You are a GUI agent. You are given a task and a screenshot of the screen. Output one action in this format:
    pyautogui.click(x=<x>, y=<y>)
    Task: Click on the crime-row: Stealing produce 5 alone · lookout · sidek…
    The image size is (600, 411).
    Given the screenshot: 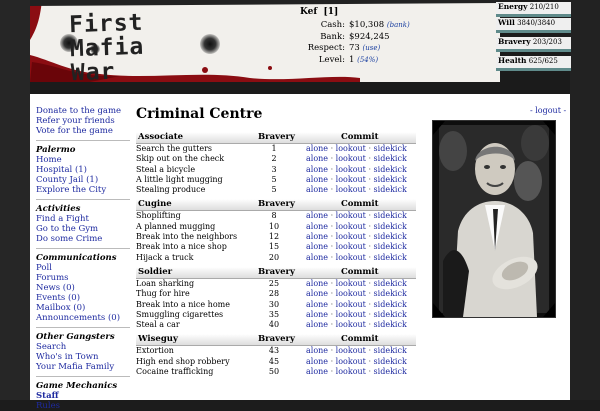 What is the action you would take?
    pyautogui.click(x=276, y=190)
    